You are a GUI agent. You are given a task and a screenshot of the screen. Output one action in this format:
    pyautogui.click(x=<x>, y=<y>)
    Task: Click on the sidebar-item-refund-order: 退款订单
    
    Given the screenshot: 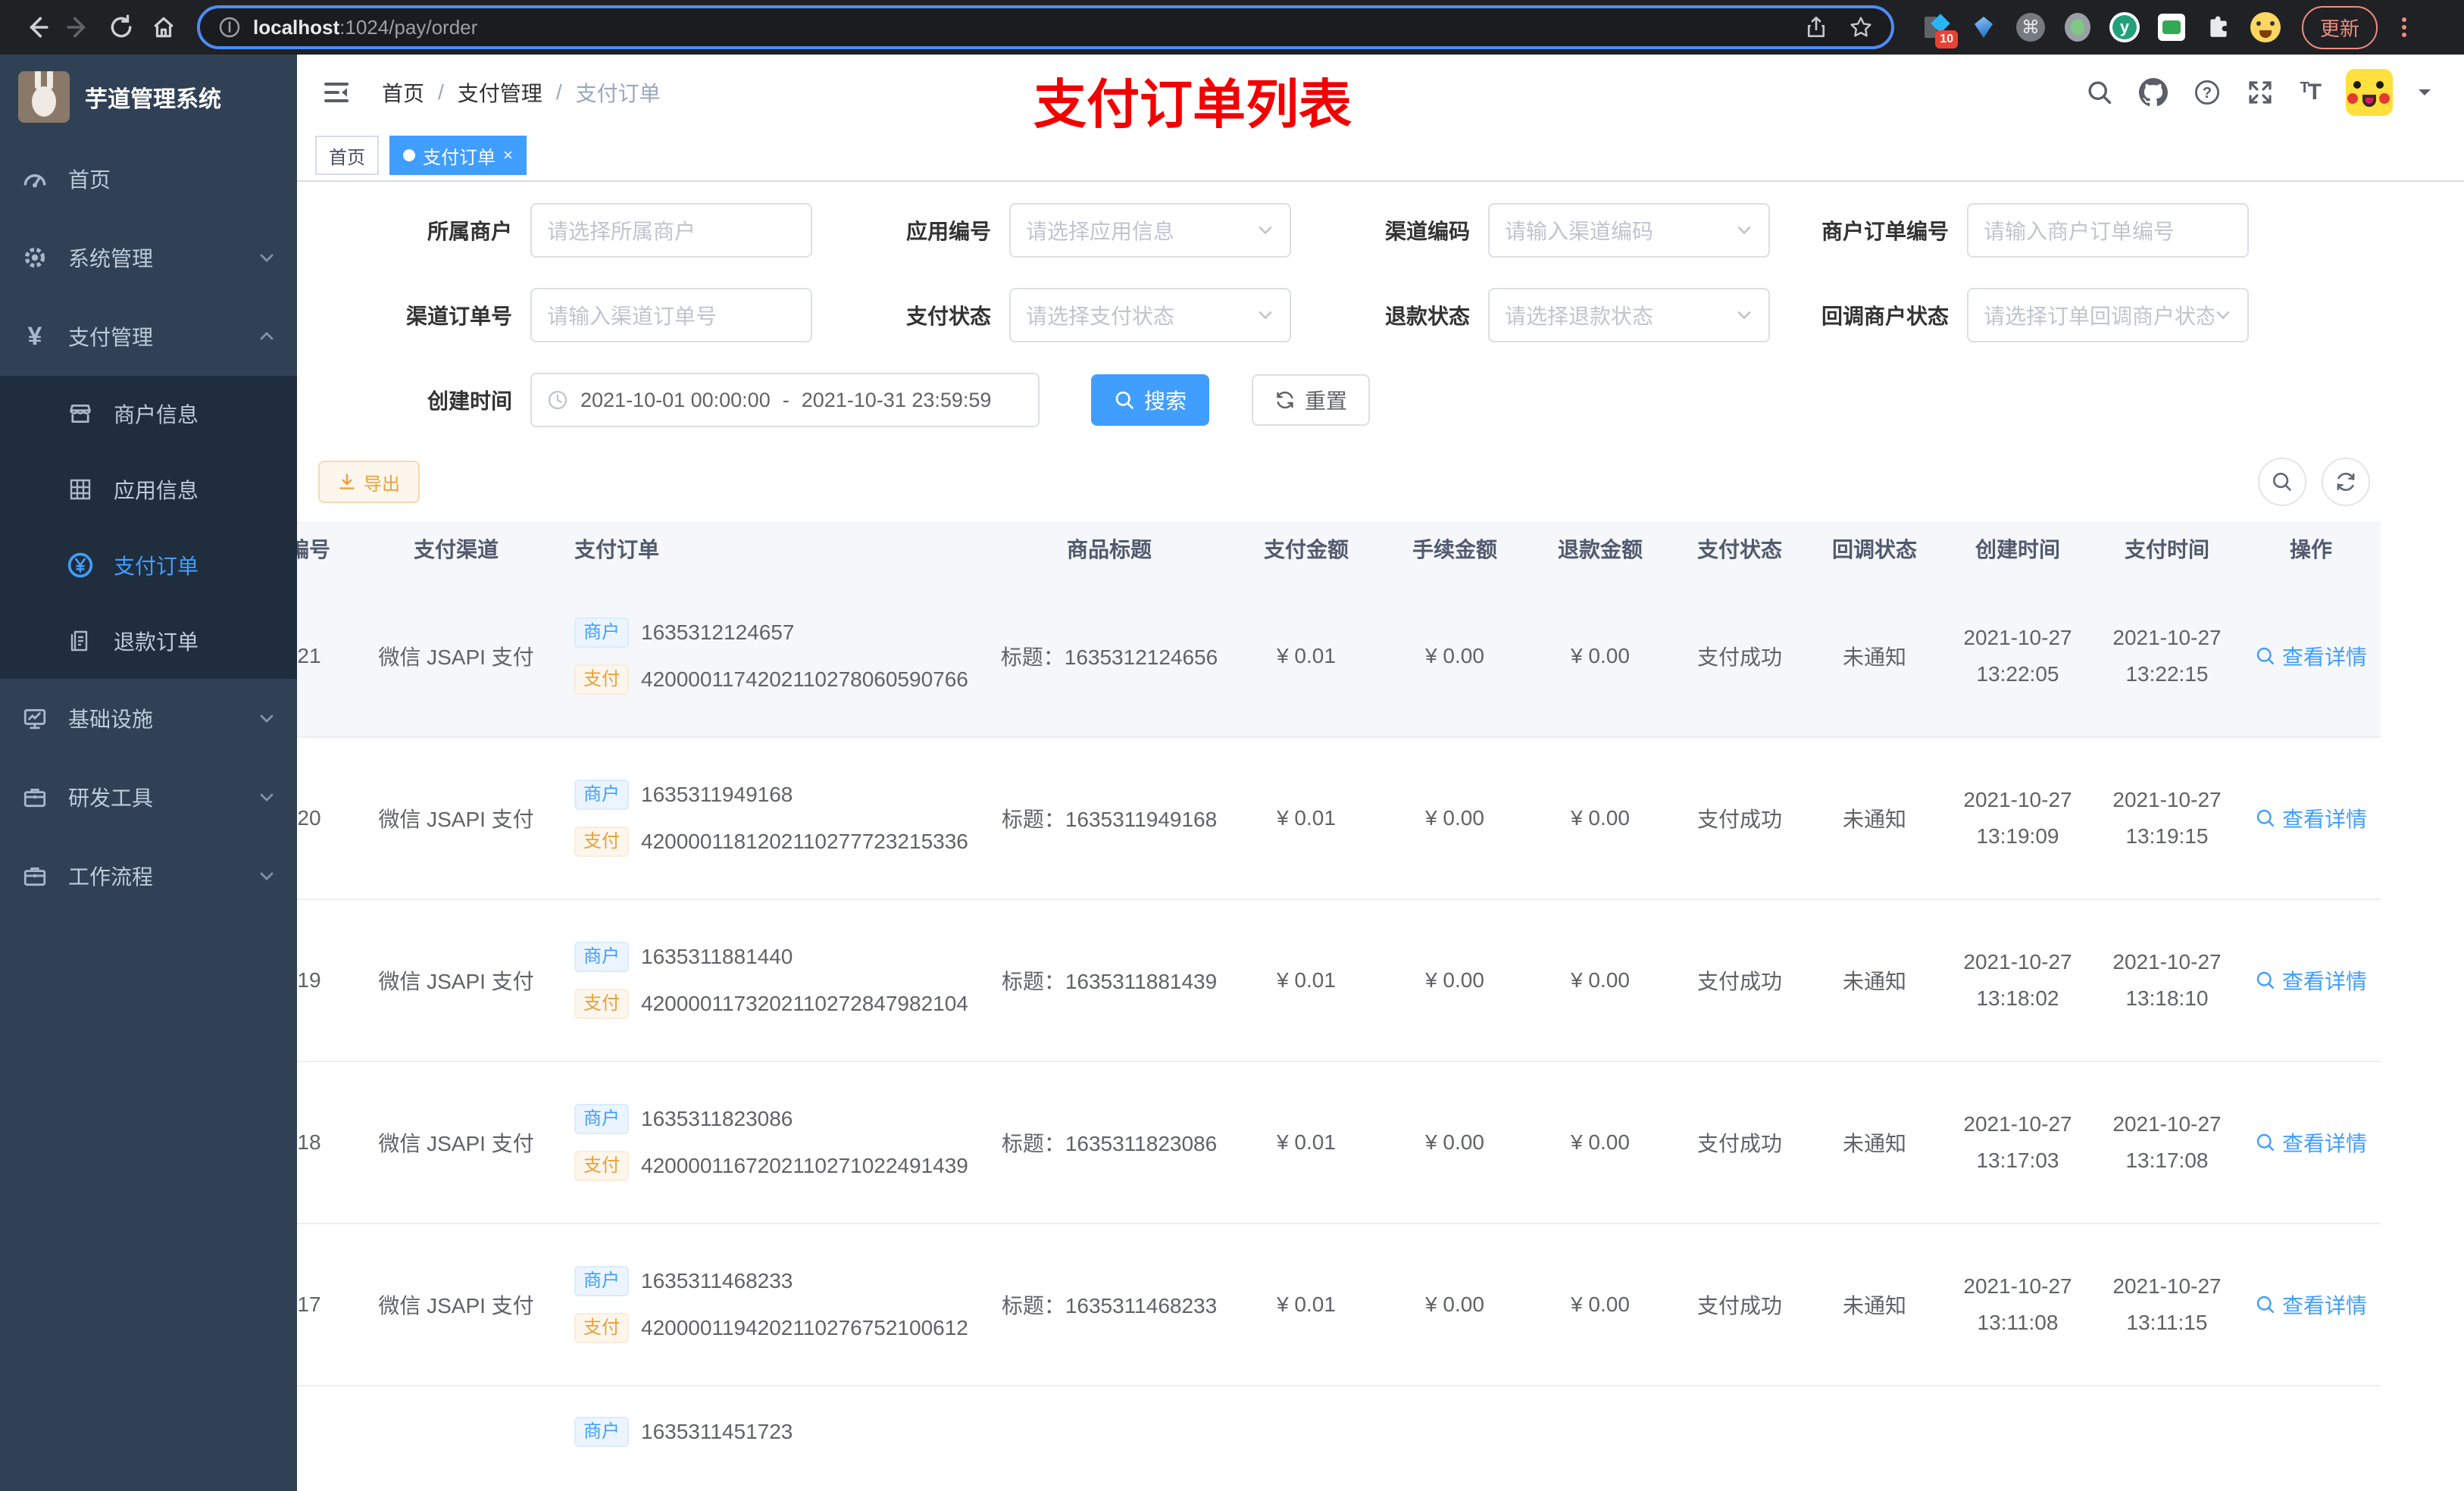 What is the action you would take?
    pyautogui.click(x=148, y=641)
    